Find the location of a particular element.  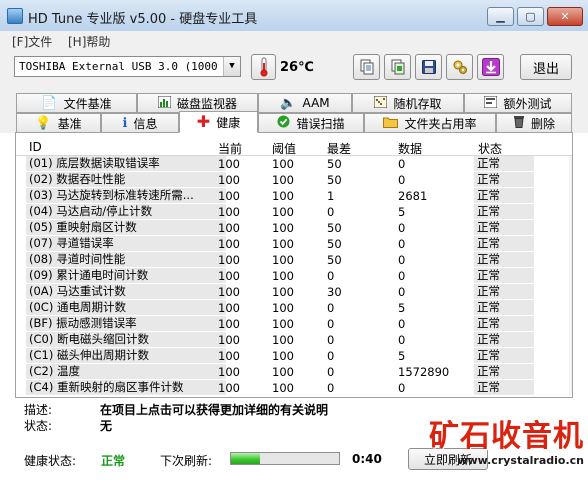

copy-text-icon is located at coordinates (366, 67).